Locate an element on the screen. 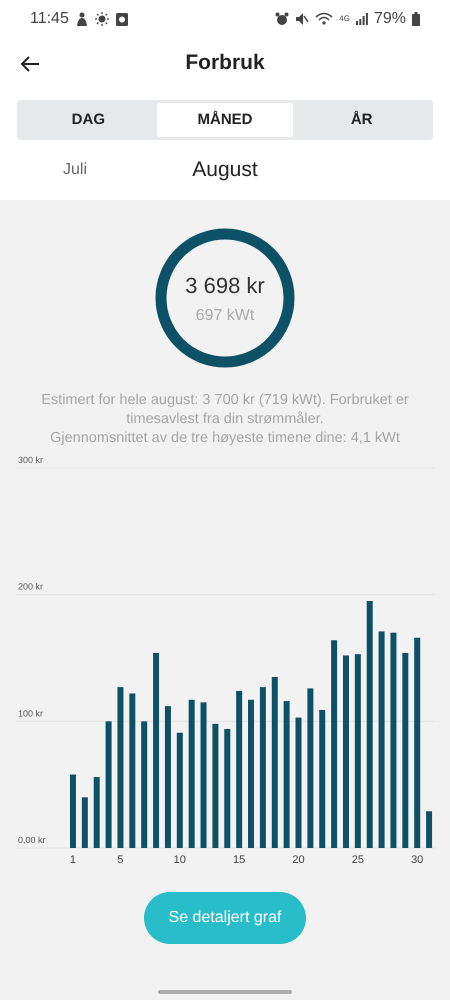 This screenshot has height=1000, width=450. period-tab: MÅNED is located at coordinates (225, 120).